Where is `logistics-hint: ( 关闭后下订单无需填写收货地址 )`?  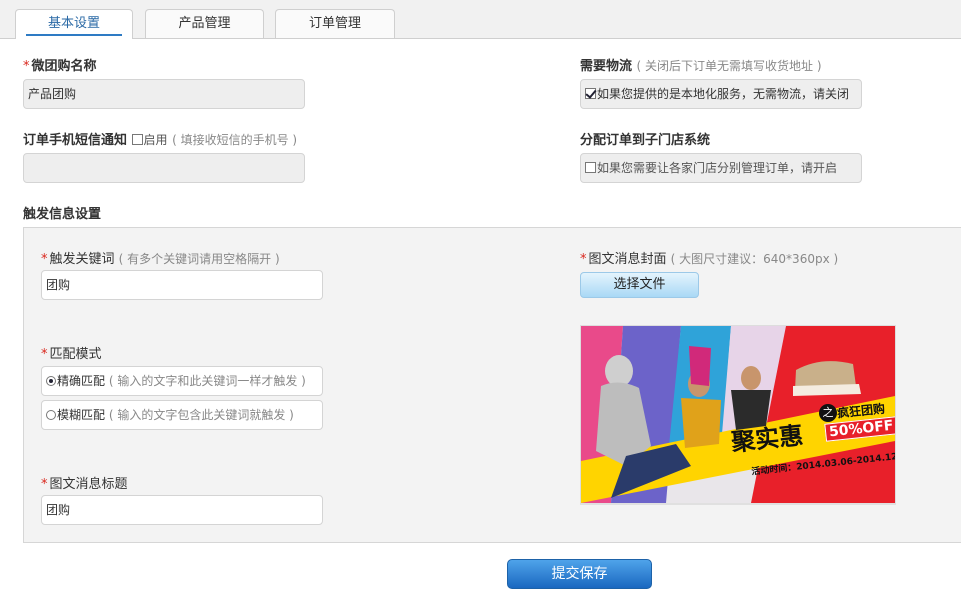
logistics-hint: ( 关闭后下订单无需填写收货地址 ) is located at coordinates (729, 66).